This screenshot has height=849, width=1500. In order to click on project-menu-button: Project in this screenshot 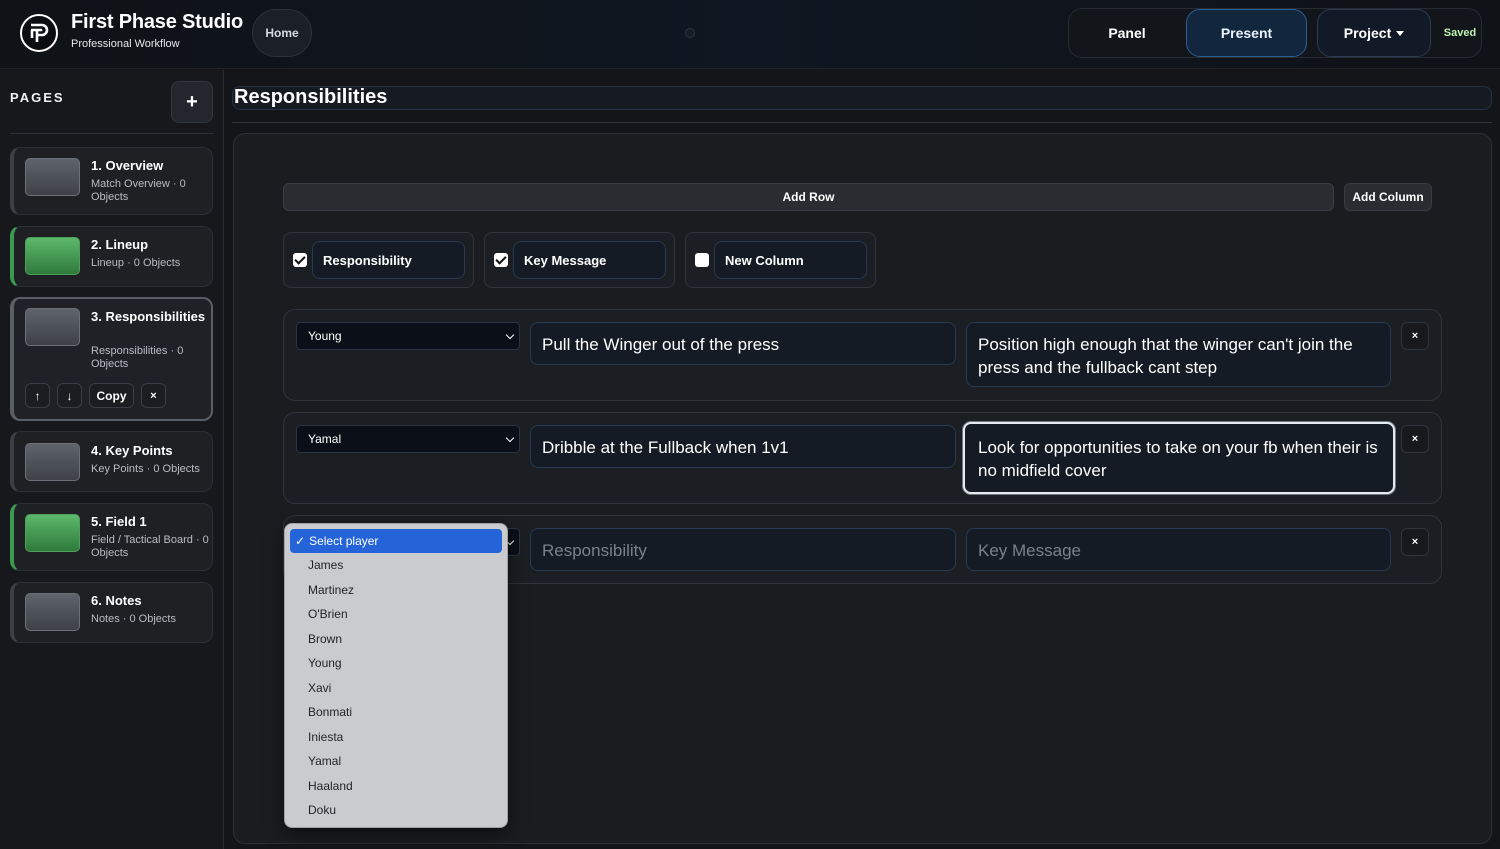, I will do `click(1374, 33)`.